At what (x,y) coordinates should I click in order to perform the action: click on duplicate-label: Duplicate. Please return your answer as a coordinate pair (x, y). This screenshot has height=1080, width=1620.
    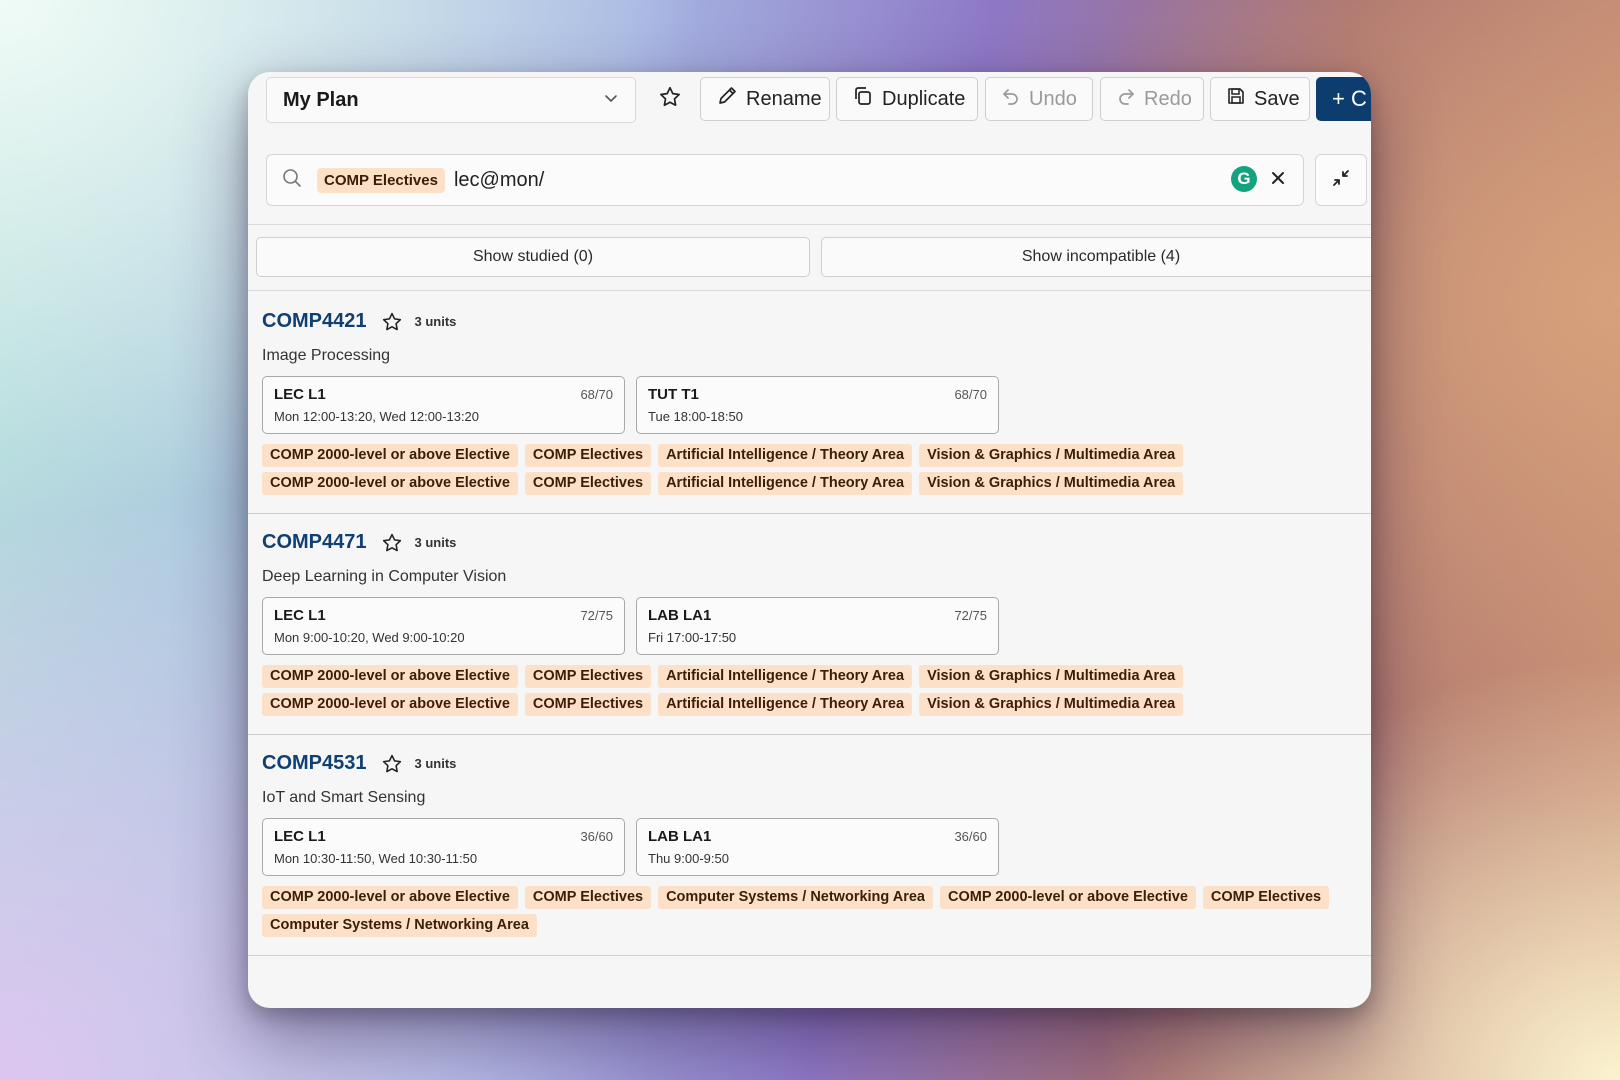
    Looking at the image, I should click on (924, 98).